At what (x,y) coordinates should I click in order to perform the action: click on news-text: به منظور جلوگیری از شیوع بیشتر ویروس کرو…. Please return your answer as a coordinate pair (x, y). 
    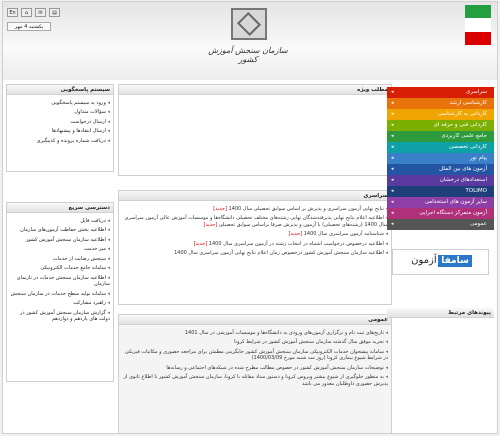
    Looking at the image, I should click on (255, 380).